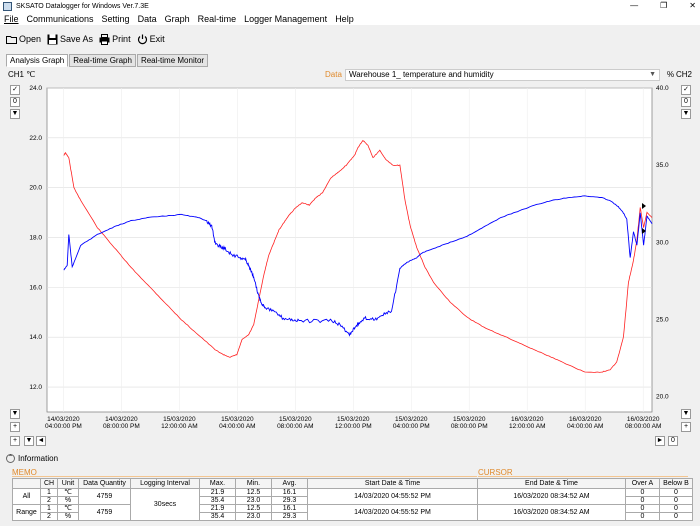  What do you see at coordinates (26, 483) in the screenshot?
I see `corner-cell` at bounding box center [26, 483].